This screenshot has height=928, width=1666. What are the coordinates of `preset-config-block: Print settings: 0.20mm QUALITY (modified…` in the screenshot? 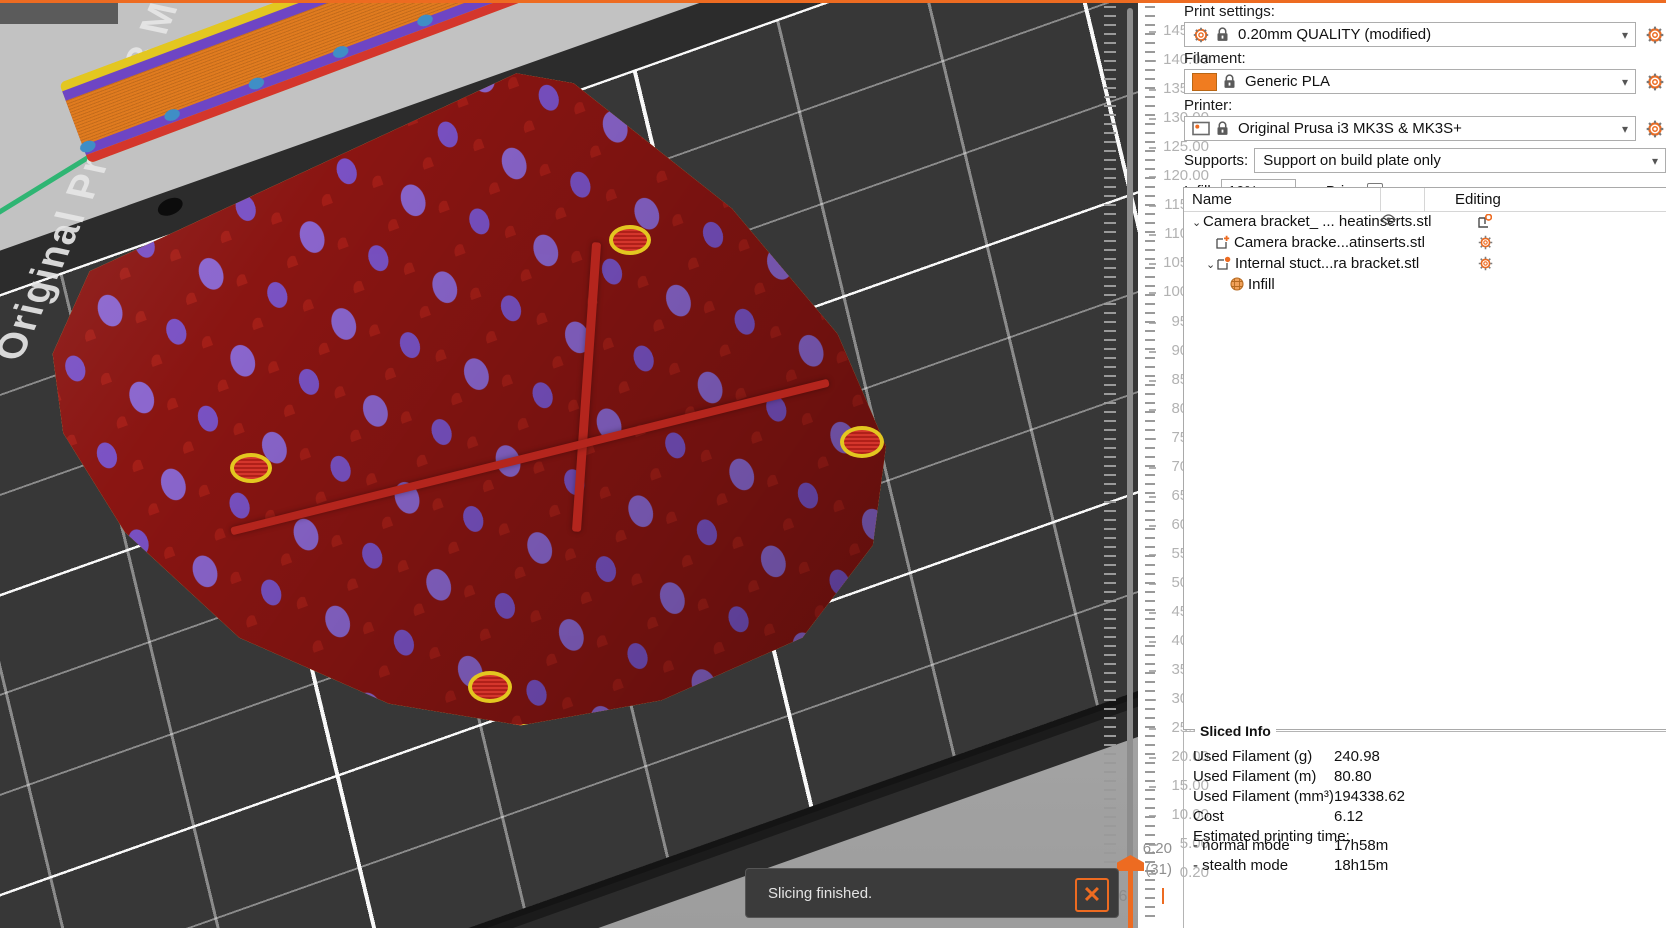 It's located at (1425, 103).